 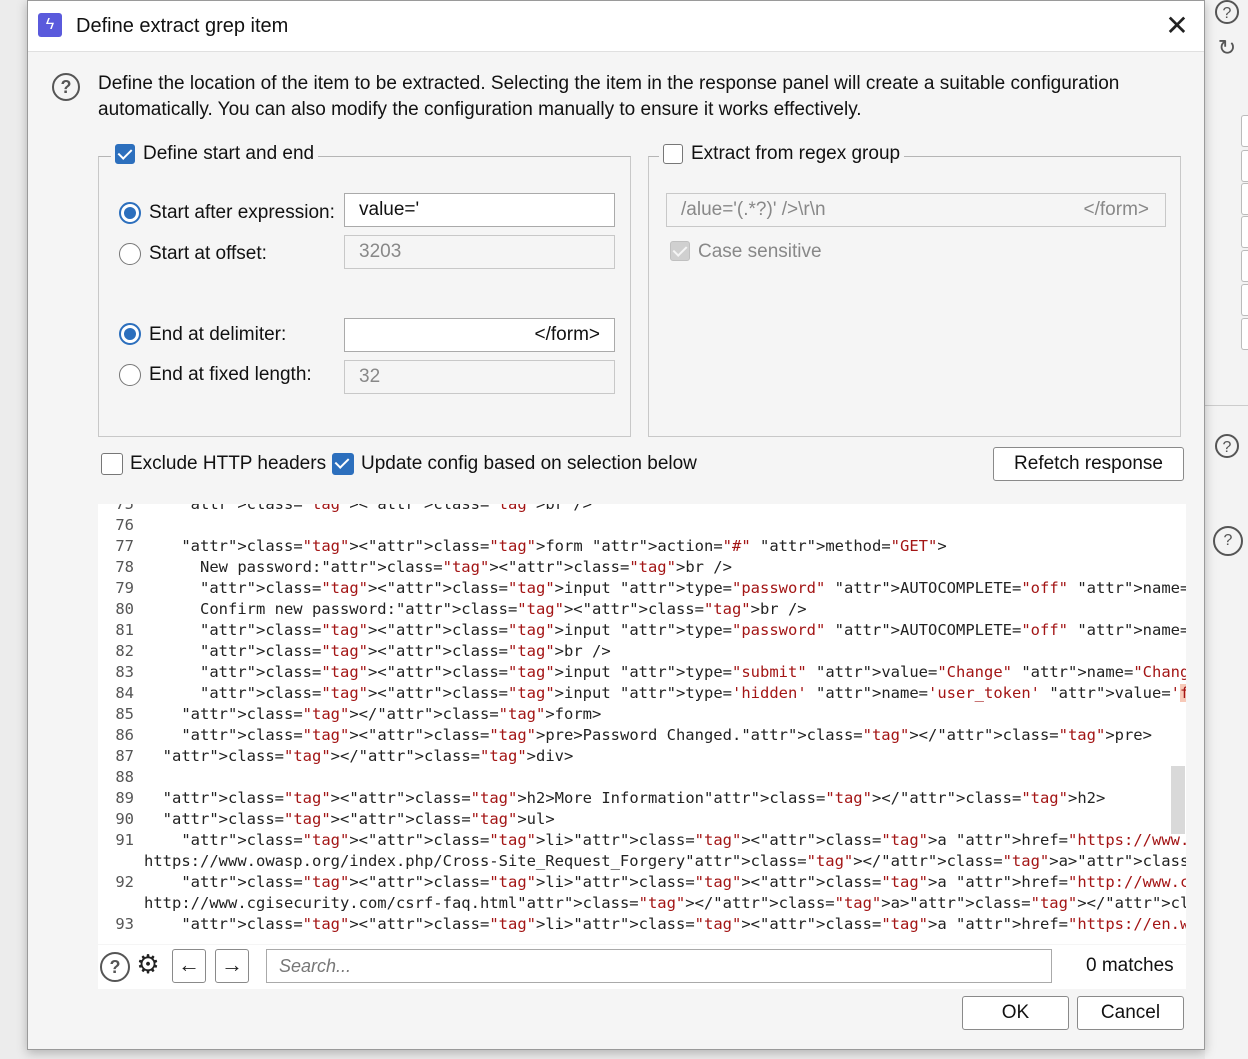 I want to click on start-end-legend-label: Define start and end, so click(x=229, y=153).